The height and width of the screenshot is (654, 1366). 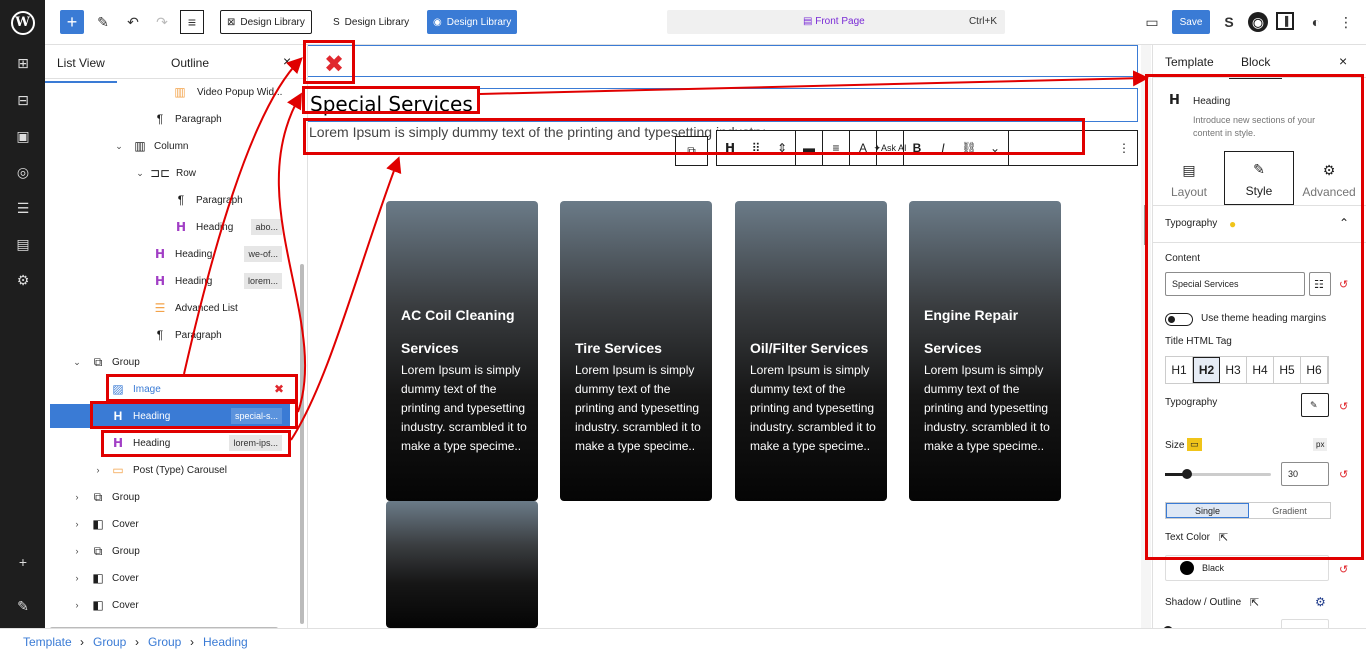 What do you see at coordinates (1260, 370) in the screenshot?
I see `h4-button: H4` at bounding box center [1260, 370].